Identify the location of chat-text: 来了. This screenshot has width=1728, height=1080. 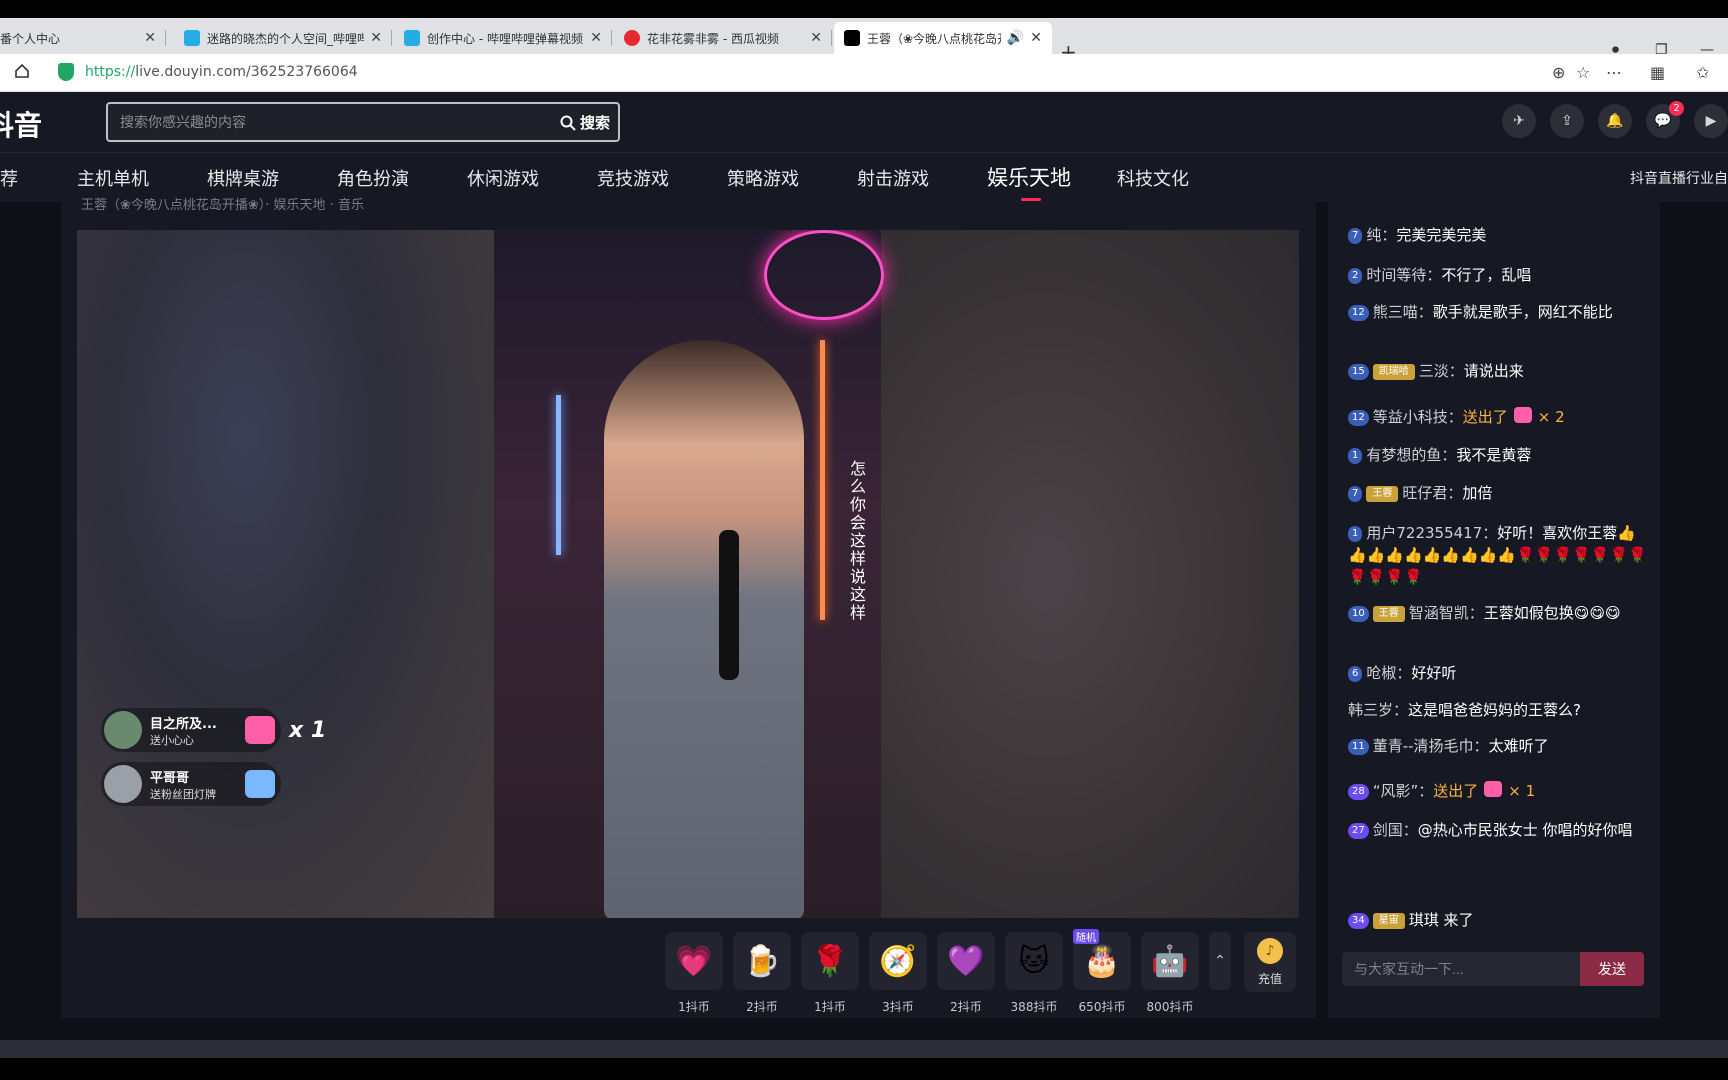
(1458, 920).